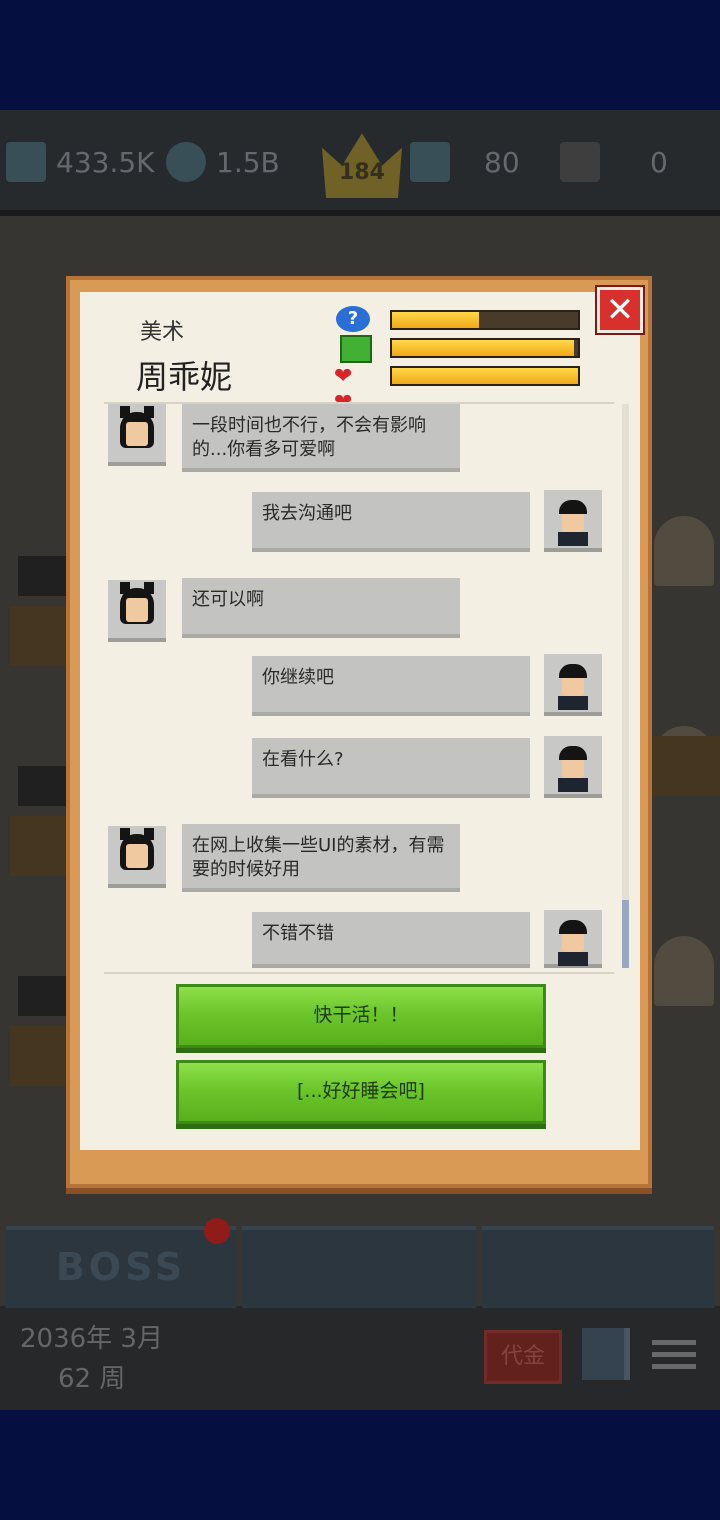 The width and height of the screenshot is (720, 1520). What do you see at coordinates (436, 320) in the screenshot?
I see `skill-bar-fill` at bounding box center [436, 320].